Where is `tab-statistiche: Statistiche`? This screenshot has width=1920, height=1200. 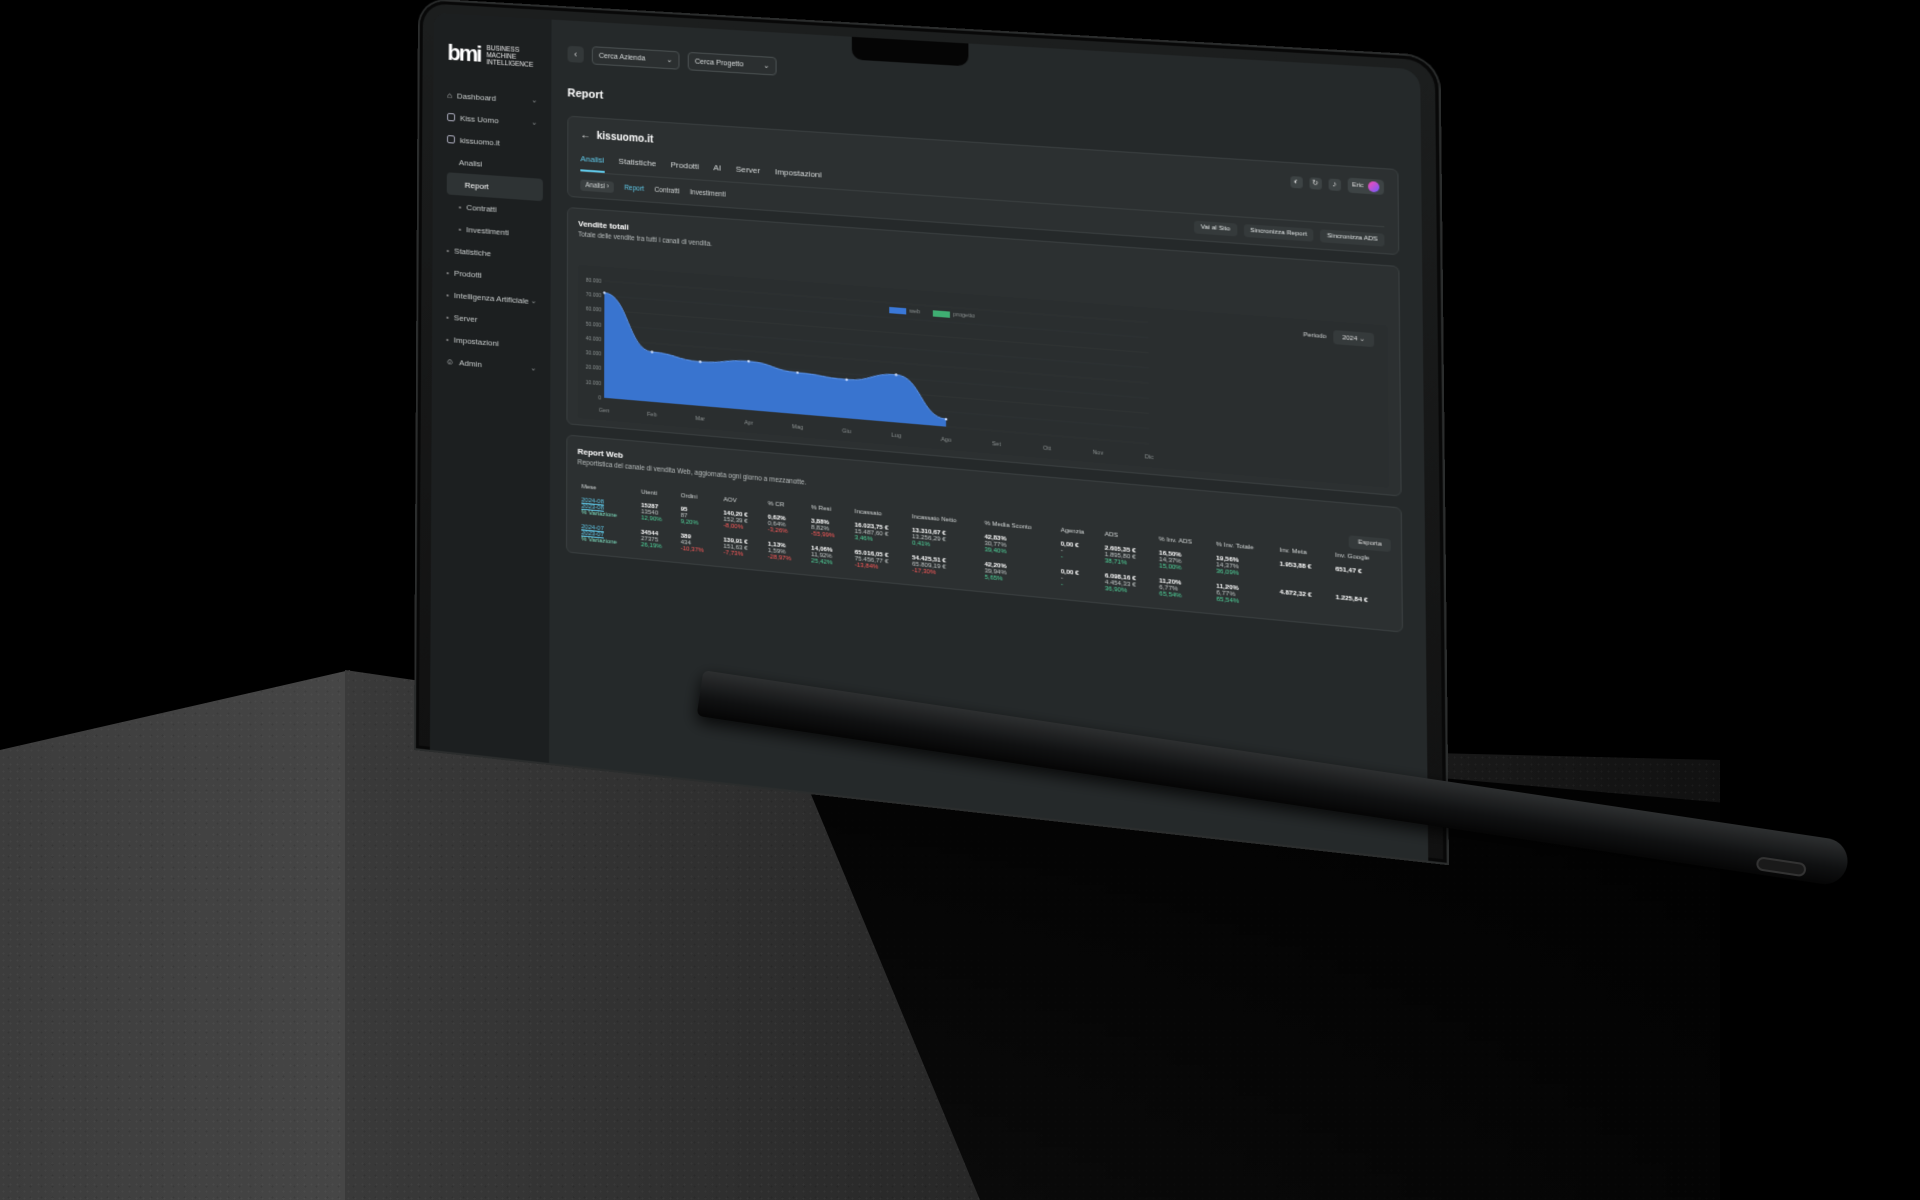
tab-statistiche: Statistiche is located at coordinates (638, 167).